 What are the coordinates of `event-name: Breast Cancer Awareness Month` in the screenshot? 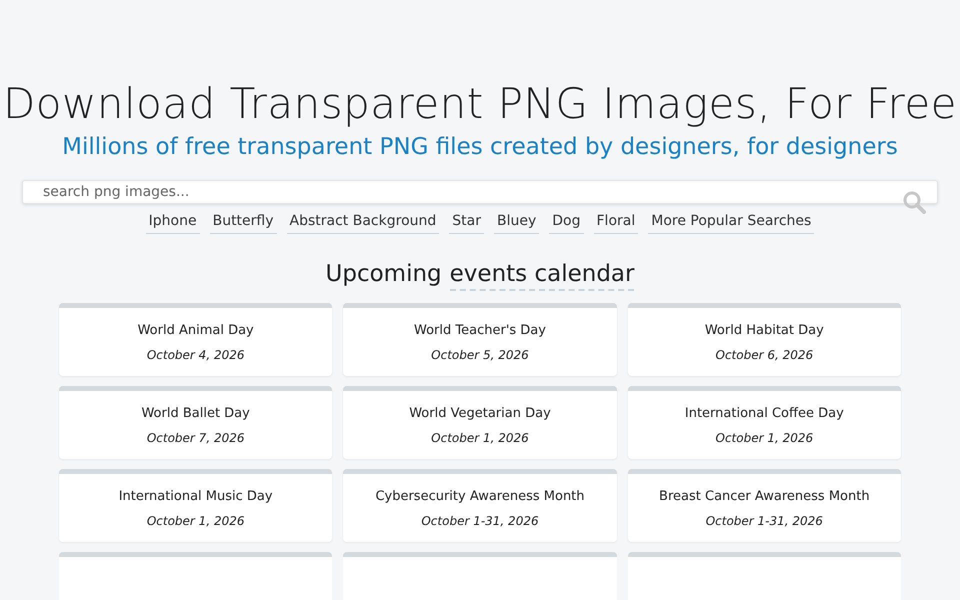 It's located at (764, 497).